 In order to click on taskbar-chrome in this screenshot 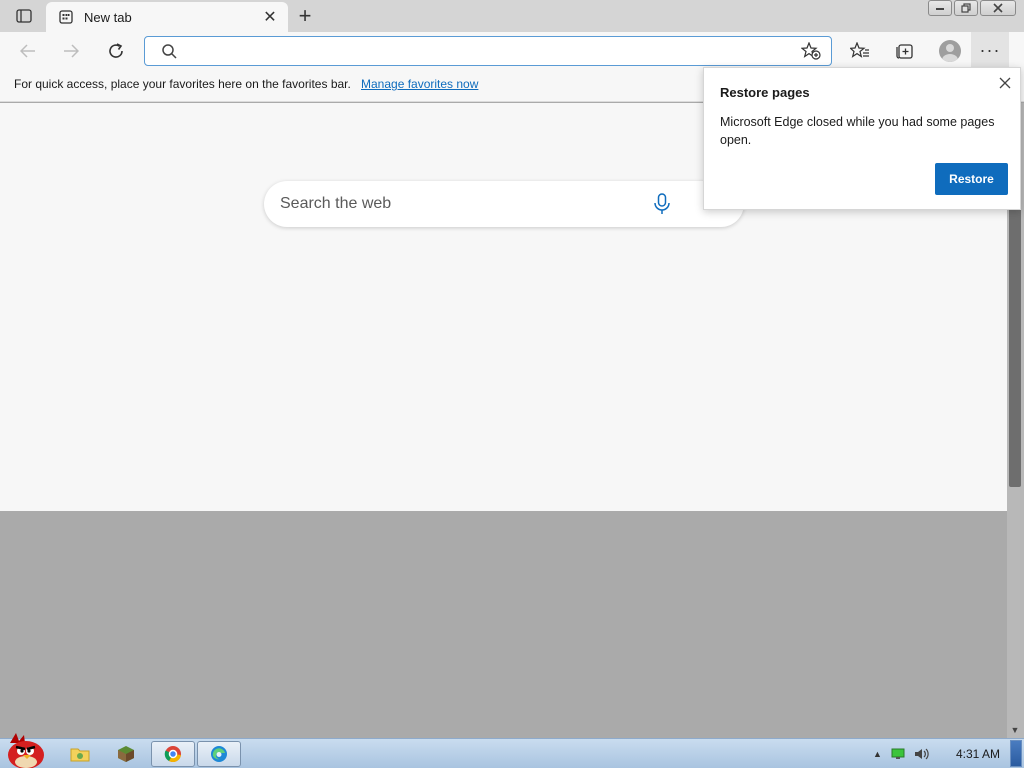, I will do `click(173, 754)`.